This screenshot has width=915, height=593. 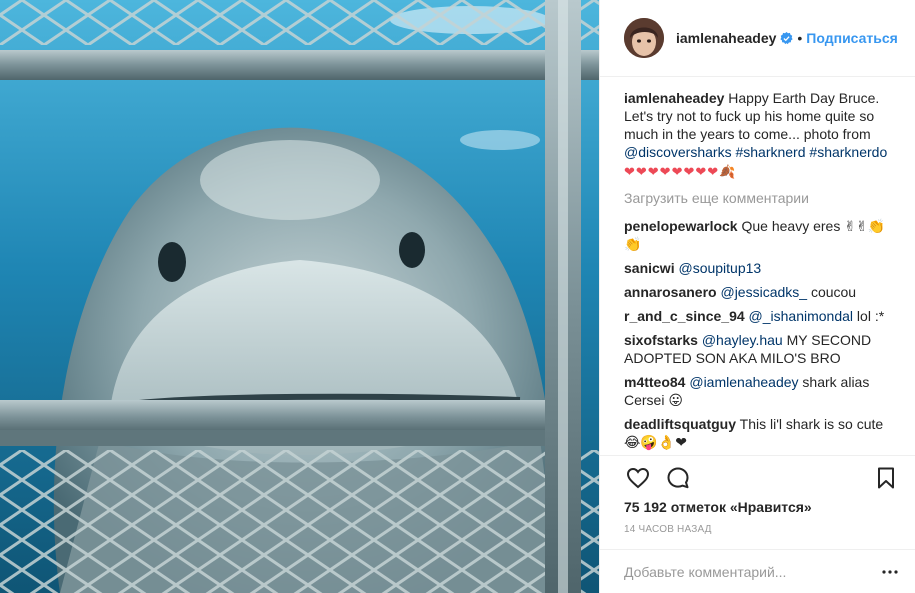 I want to click on caption-hashtag-1: #sharknerd, so click(x=770, y=152).